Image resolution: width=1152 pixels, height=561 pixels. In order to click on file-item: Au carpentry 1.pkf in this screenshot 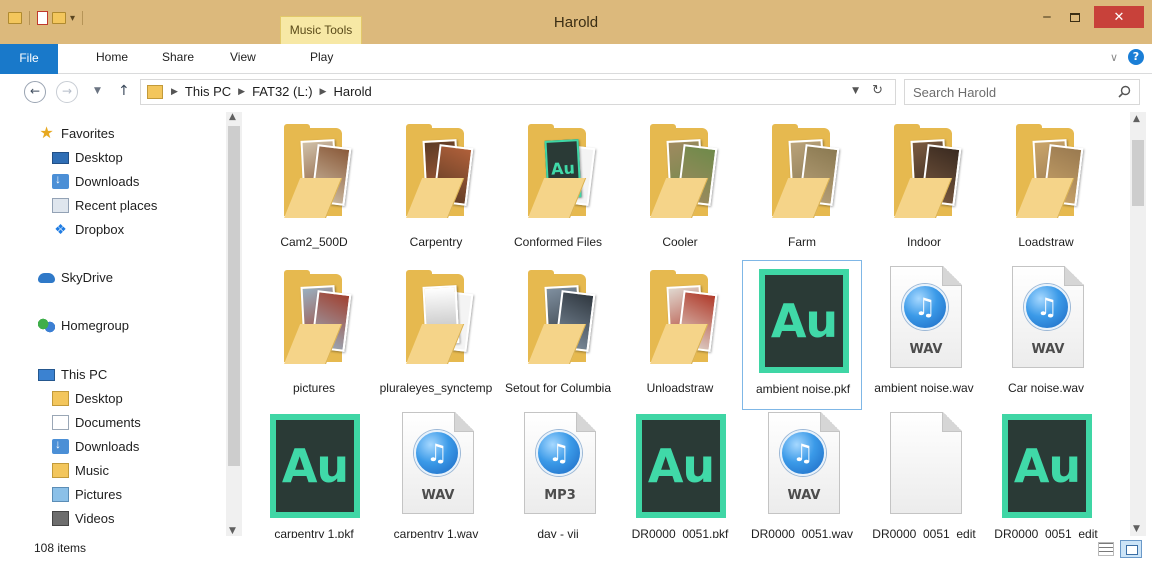, I will do `click(314, 472)`.